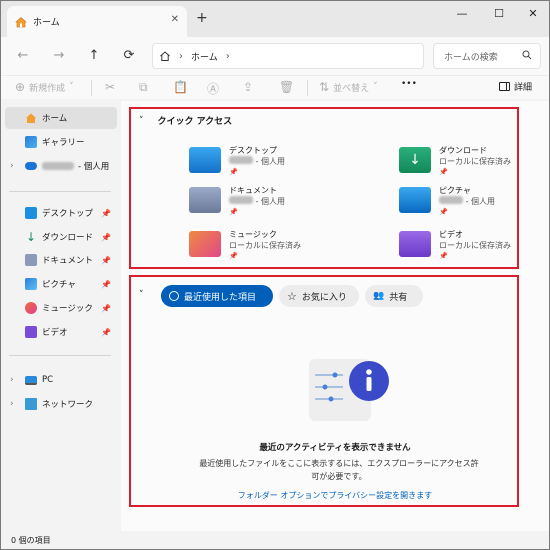  I want to click on command-bar: ⊕ 新規作成 ˅ ✂ ⧉ 📋 Ⓐ ⇪ 🗑 ⇅ 並べ替え ˅ ••• 詳細, so click(275, 87).